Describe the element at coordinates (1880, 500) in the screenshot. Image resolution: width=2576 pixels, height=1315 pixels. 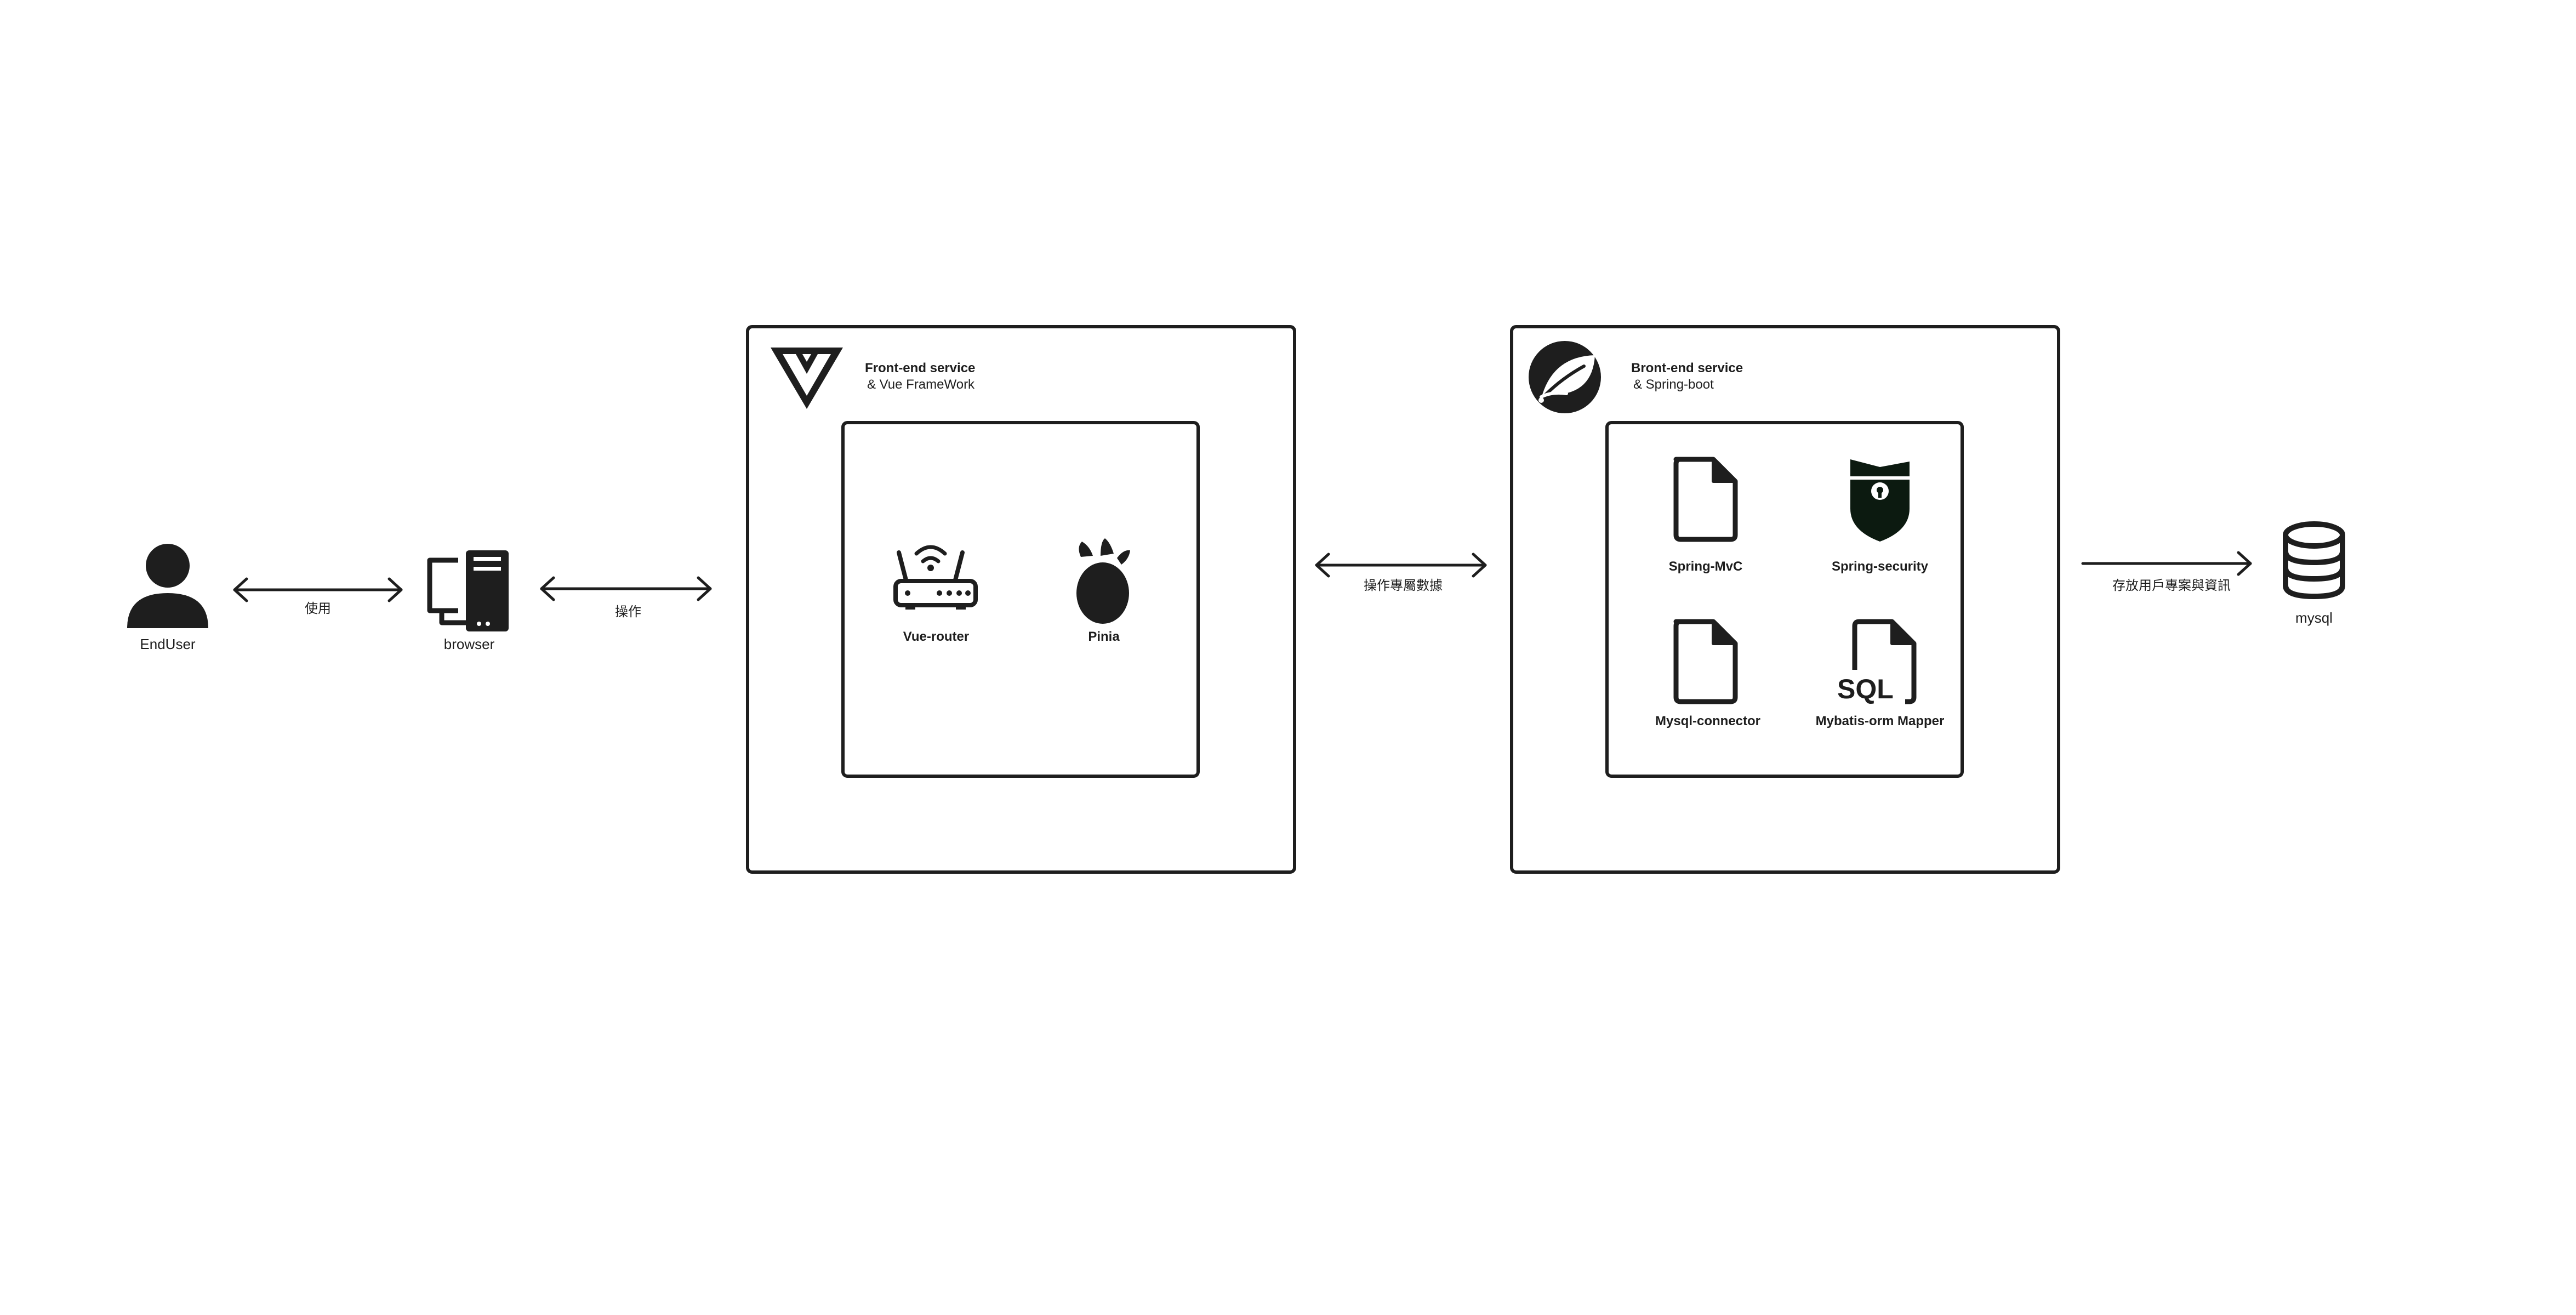
I see `shield-icon` at that location.